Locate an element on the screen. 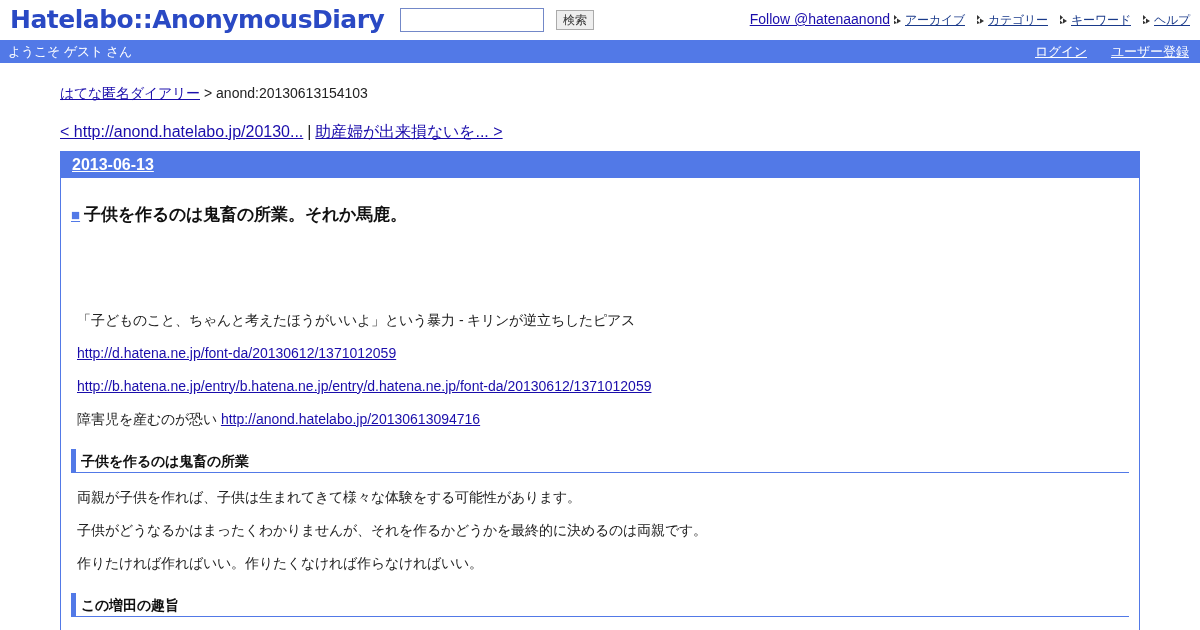 The width and height of the screenshot is (1200, 630). entry-anchor-link: ■ is located at coordinates (76, 214).